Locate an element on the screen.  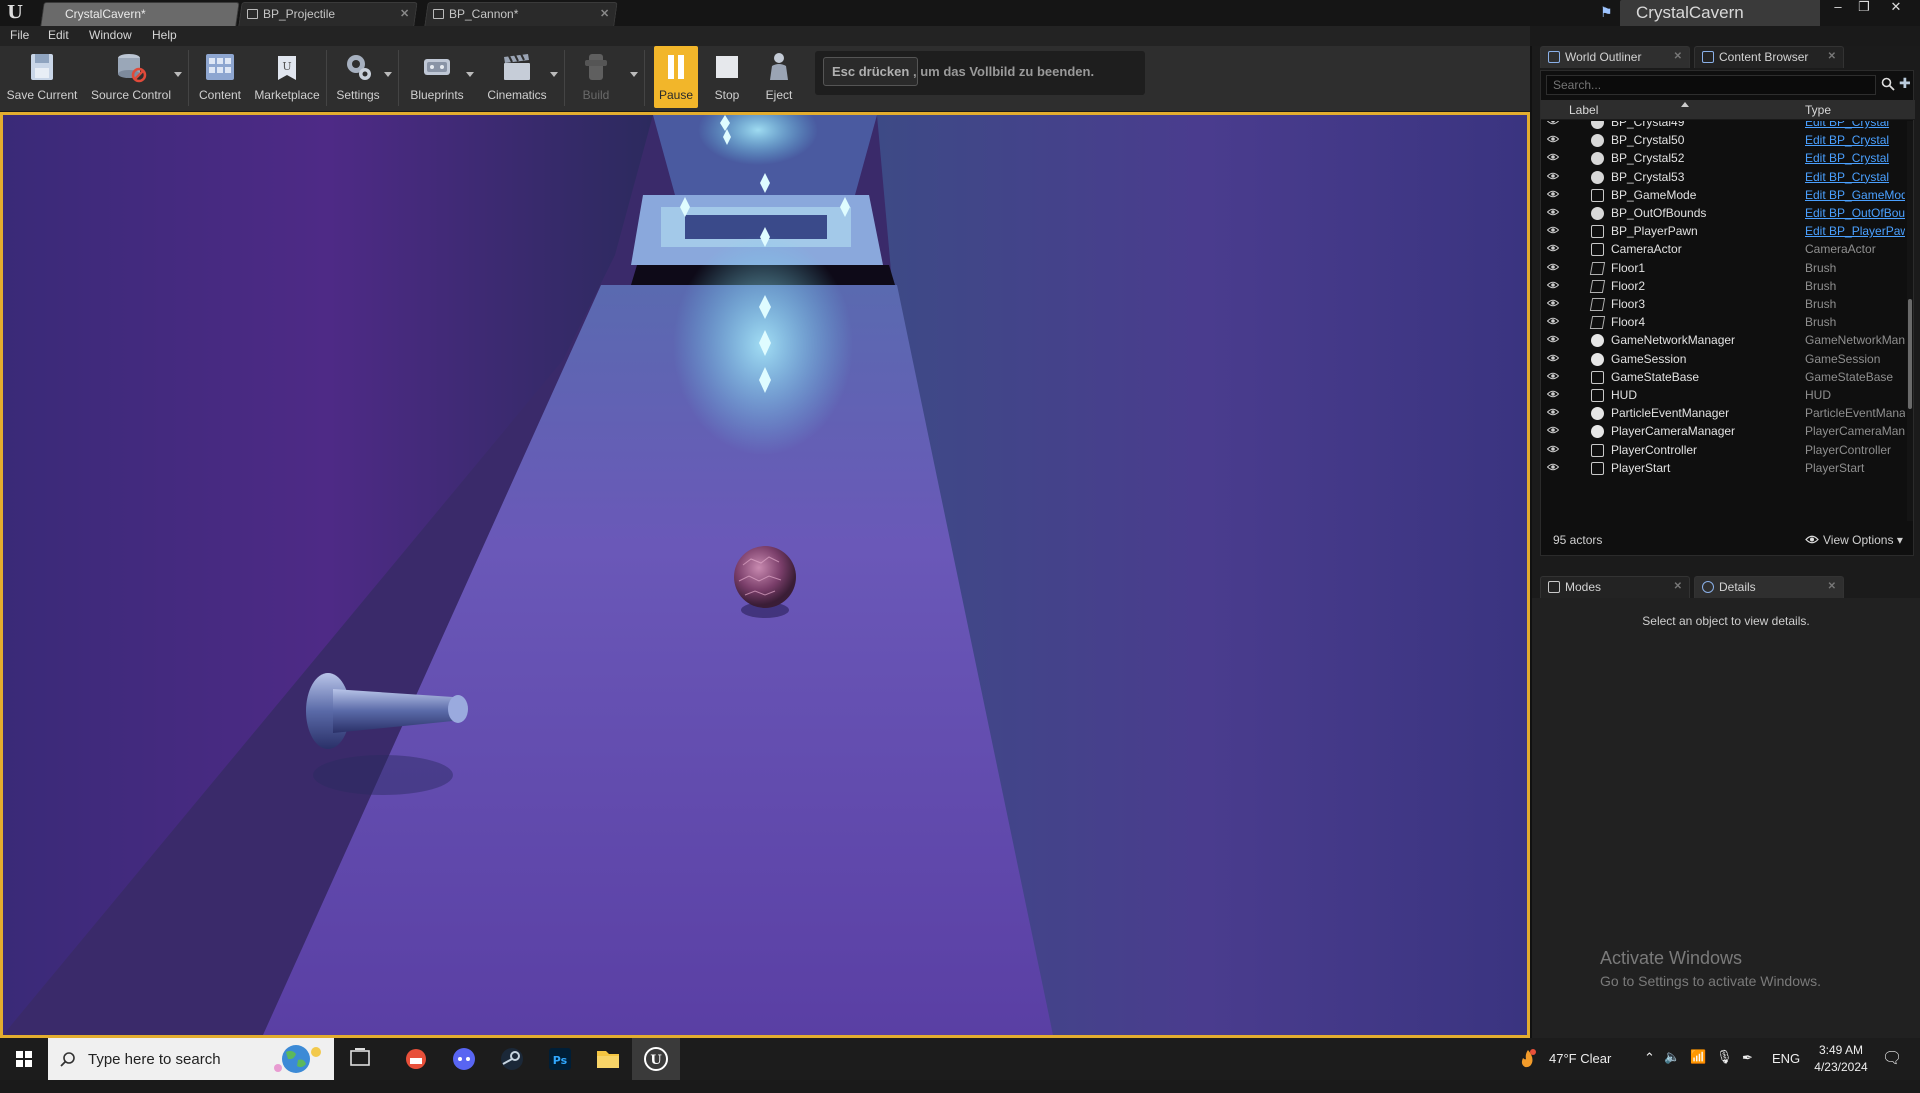
build-dropdown is located at coordinates (634, 74).